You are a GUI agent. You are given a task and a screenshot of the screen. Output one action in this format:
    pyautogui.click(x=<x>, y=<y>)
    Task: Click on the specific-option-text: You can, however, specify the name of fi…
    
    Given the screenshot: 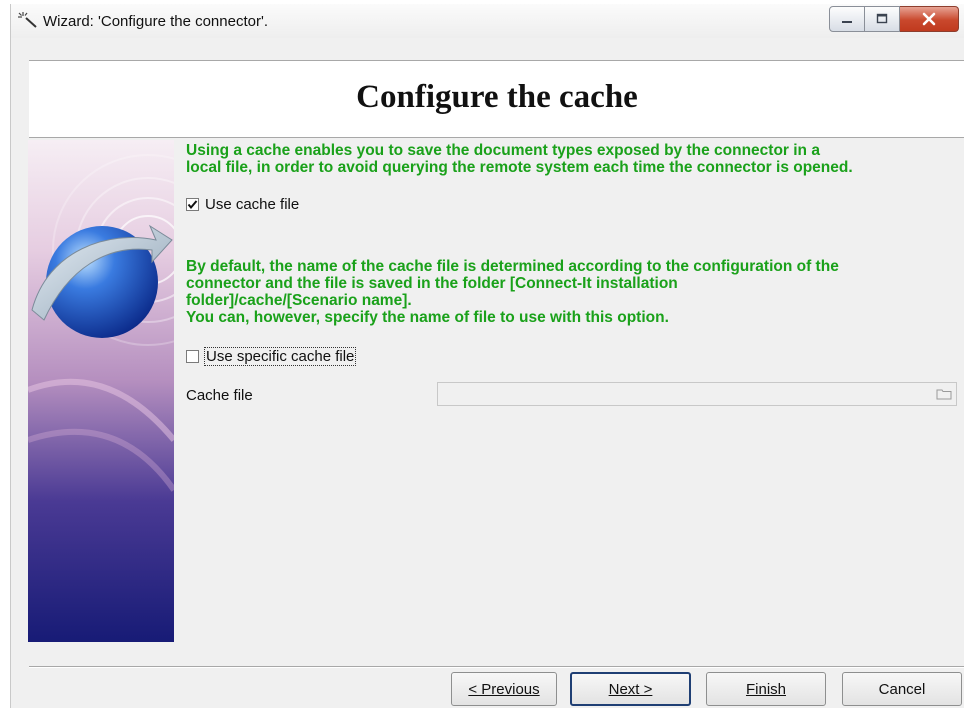 What is the action you would take?
    pyautogui.click(x=427, y=317)
    